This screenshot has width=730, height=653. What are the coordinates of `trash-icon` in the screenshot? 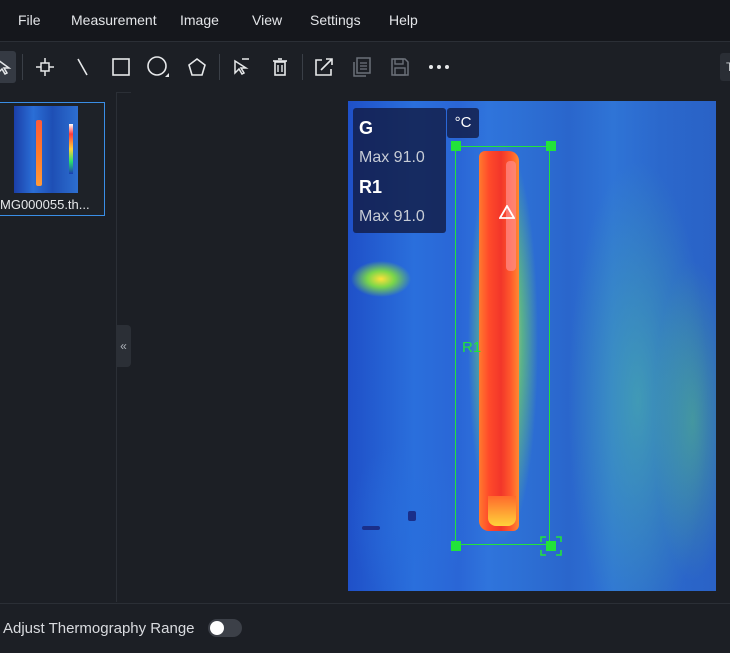 It's located at (280, 67).